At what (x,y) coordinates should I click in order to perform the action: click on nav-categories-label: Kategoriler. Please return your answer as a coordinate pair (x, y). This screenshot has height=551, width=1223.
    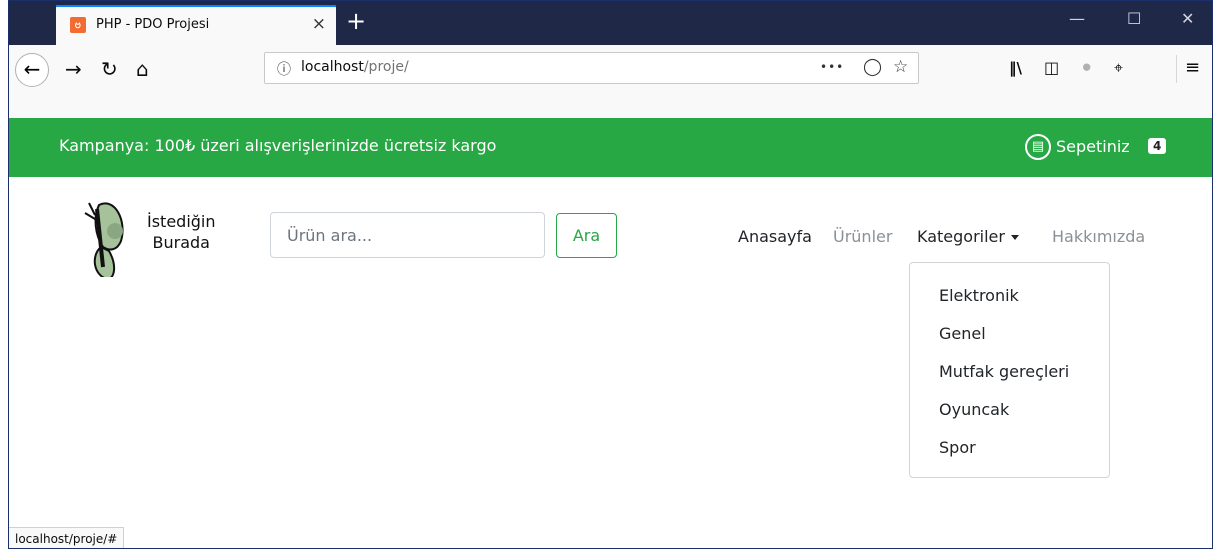
    Looking at the image, I should click on (961, 236).